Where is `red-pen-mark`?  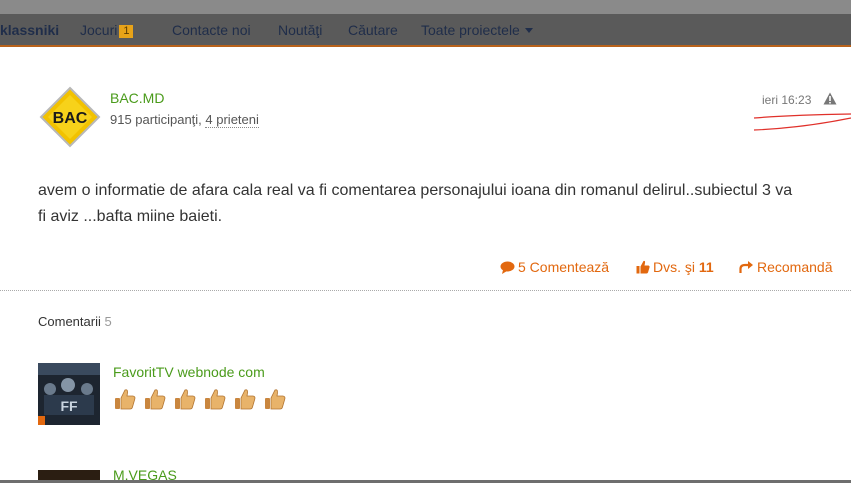 red-pen-mark is located at coordinates (802, 122).